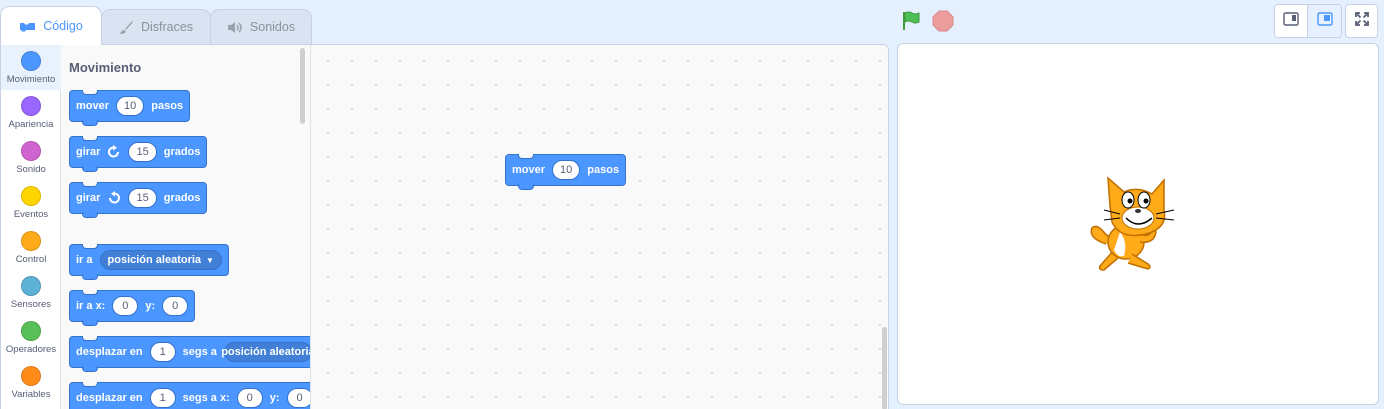 The image size is (1384, 409). I want to click on glide-xy-block: desplazar en 1 segs a x: 0 y: 0, so click(189, 395).